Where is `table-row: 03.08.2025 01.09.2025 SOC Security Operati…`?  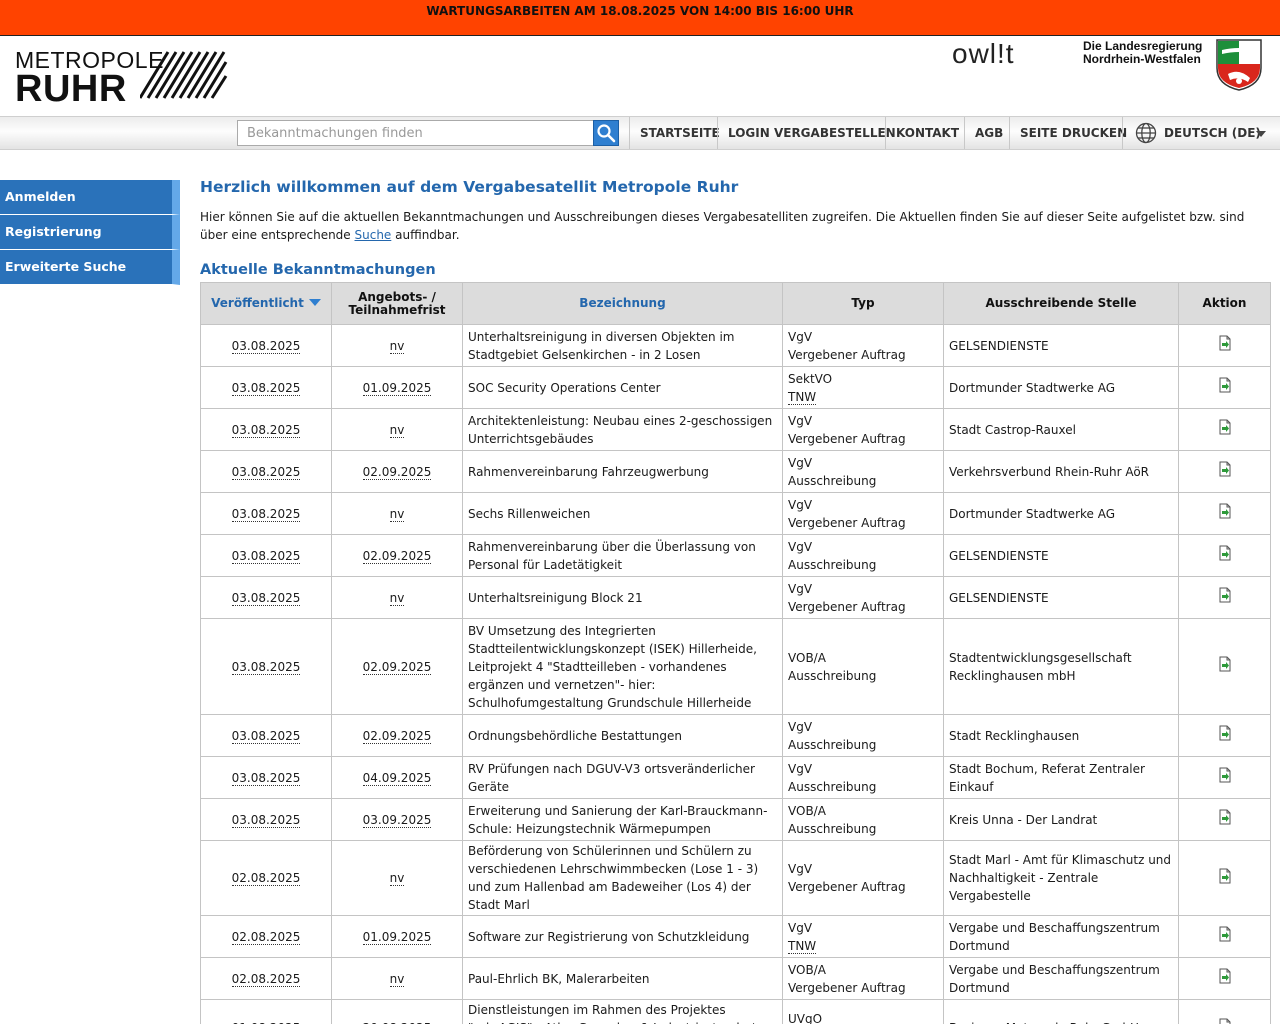
table-row: 03.08.2025 01.09.2025 SOC Security Operati… is located at coordinates (735, 387).